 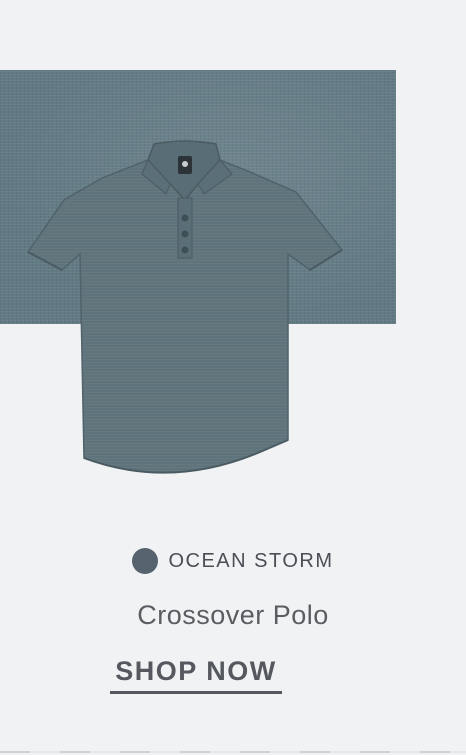 I want to click on shop-now-link: SHOP NOW, so click(x=196, y=675).